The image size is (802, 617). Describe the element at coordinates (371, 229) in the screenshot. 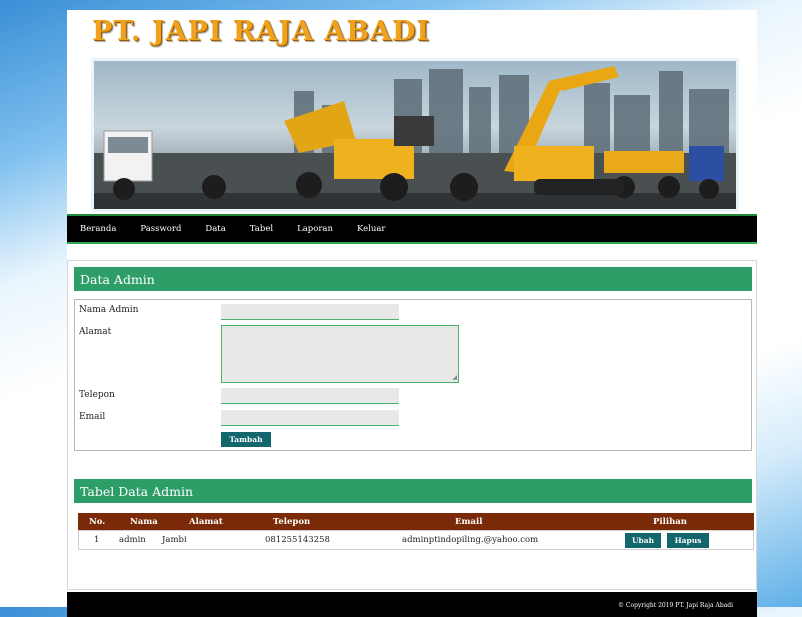

I see `nav-item-keluar: Keluar` at that location.